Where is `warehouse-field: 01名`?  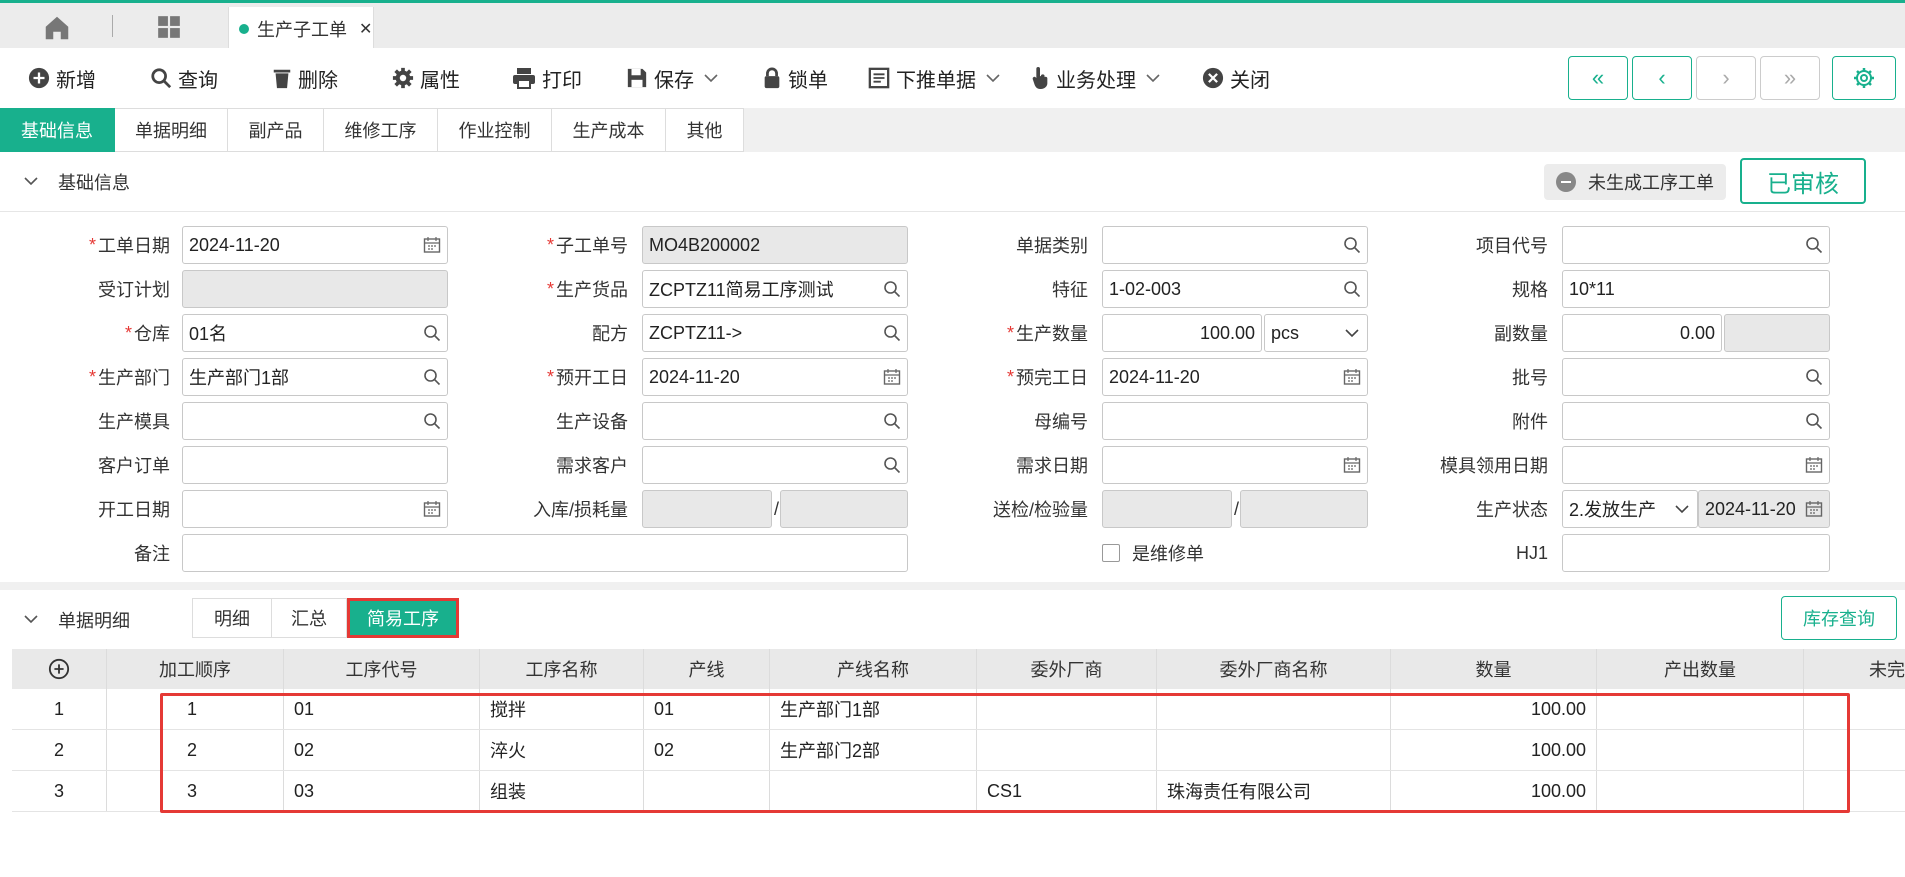
warehouse-field: 01名 is located at coordinates (315, 333).